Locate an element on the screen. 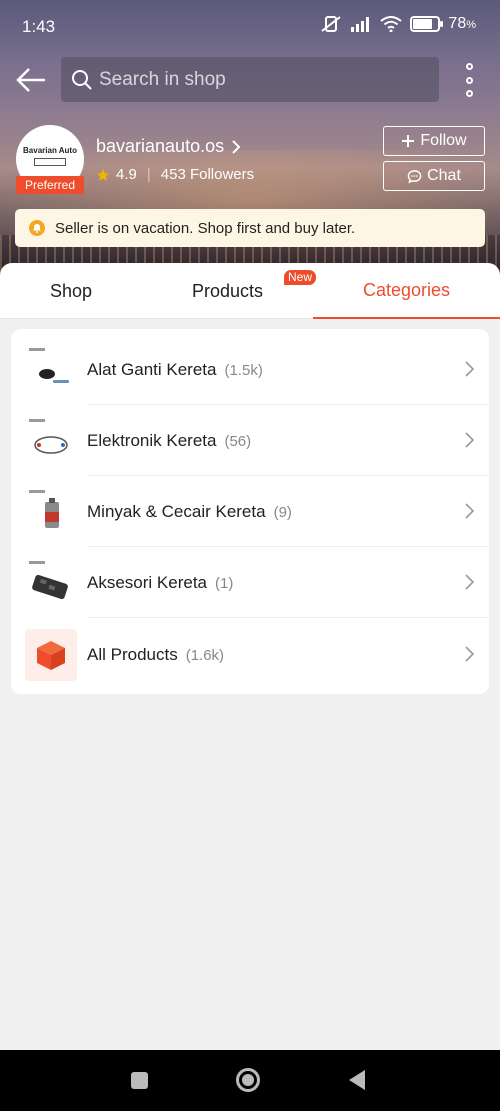 This screenshot has width=500, height=1111. follow-button: Follow is located at coordinates (434, 141).